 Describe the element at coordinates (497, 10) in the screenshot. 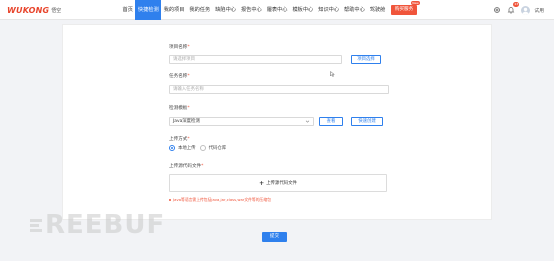

I see `gear-icon` at that location.